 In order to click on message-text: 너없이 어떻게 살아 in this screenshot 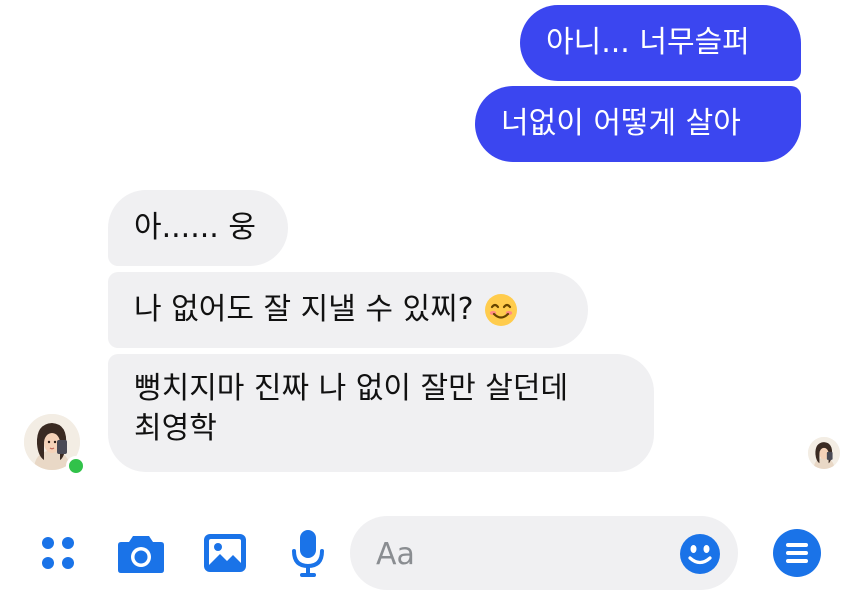, I will do `click(621, 123)`.